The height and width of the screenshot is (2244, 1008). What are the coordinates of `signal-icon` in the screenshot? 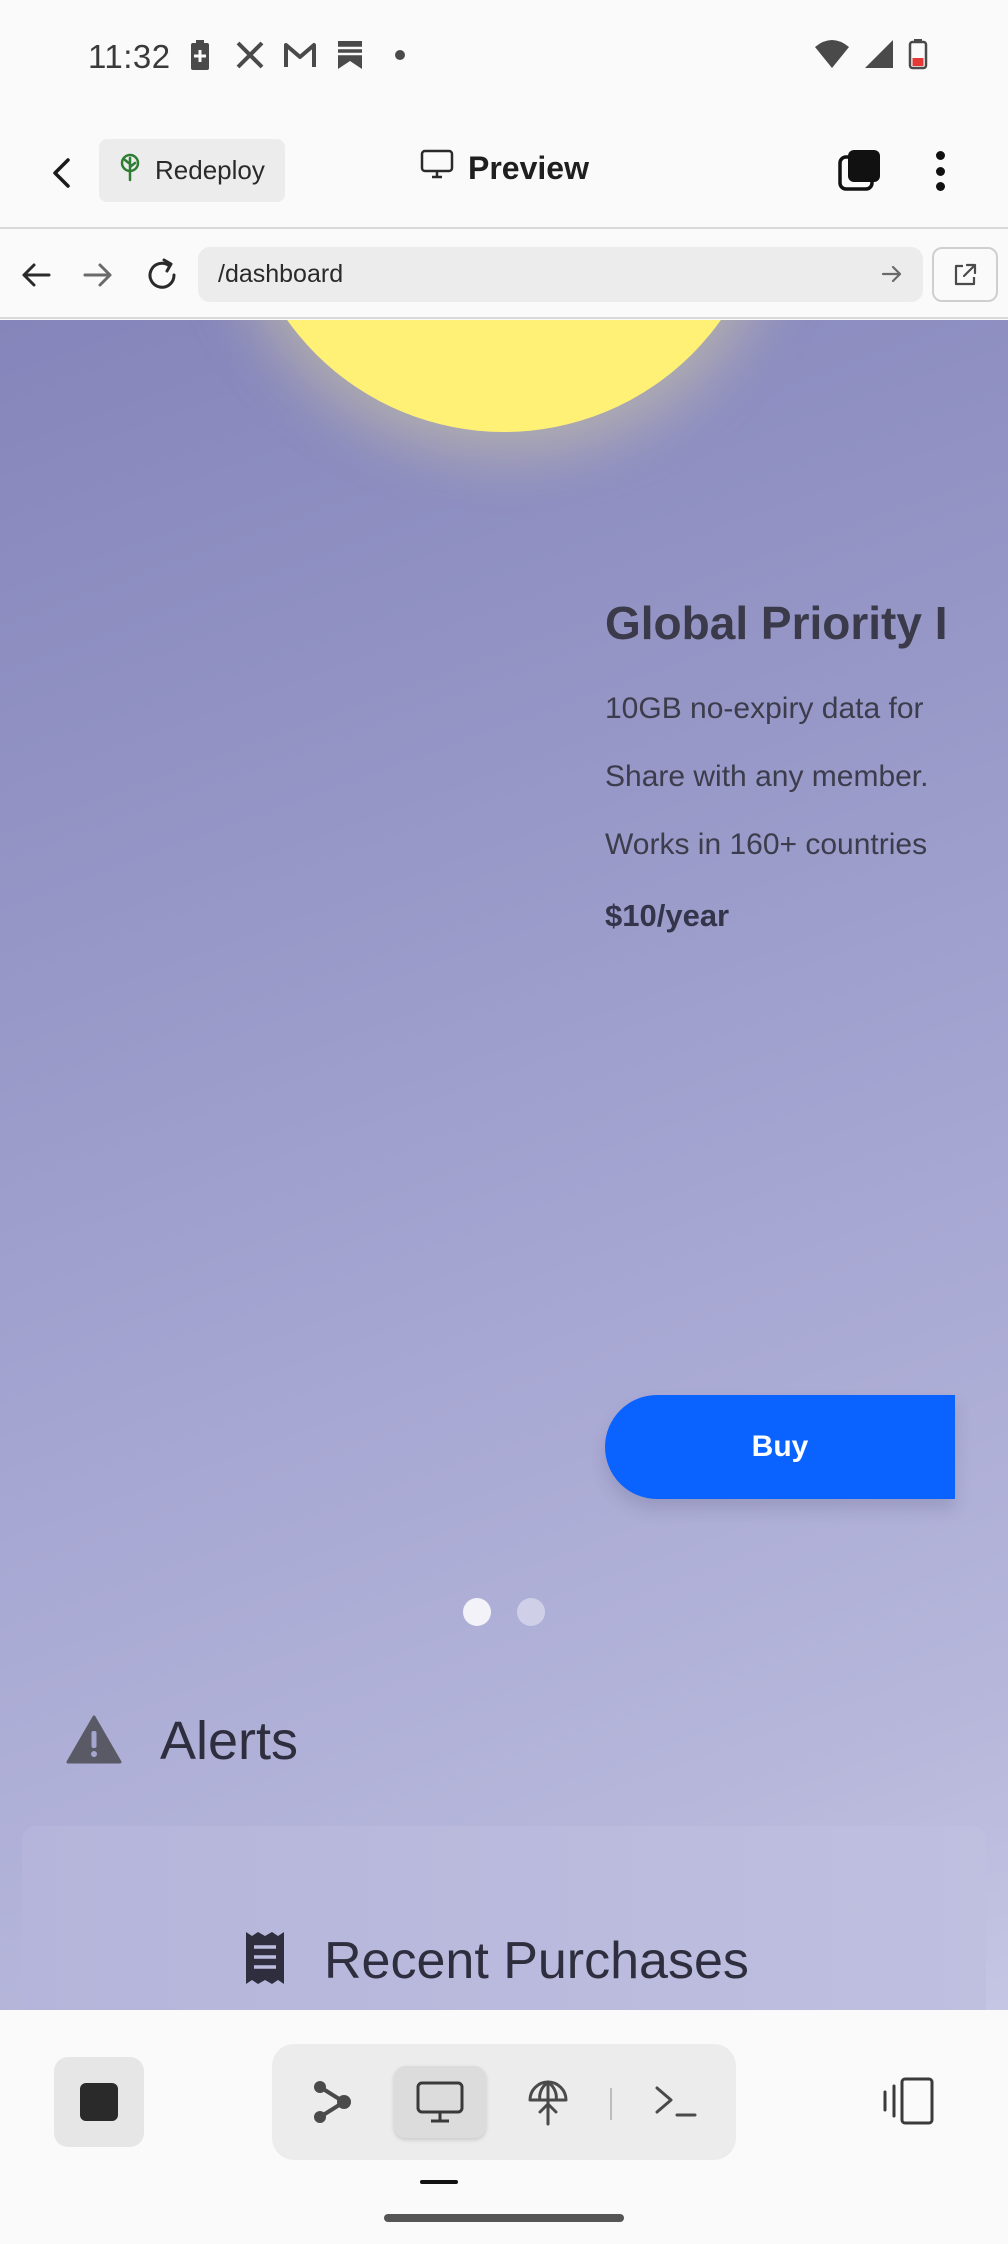 It's located at (879, 56).